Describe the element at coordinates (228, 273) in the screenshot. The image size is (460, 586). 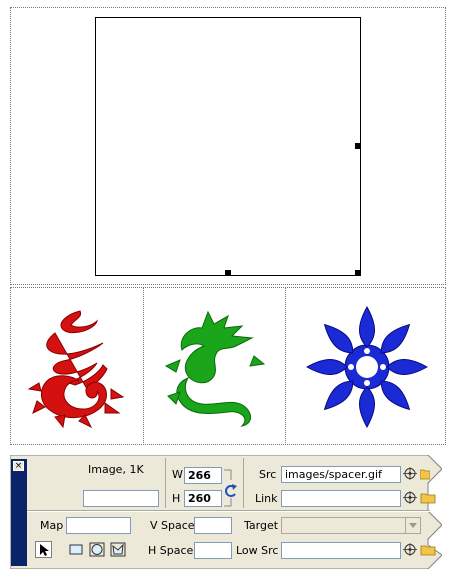
I see `resize-handle-bottom` at that location.